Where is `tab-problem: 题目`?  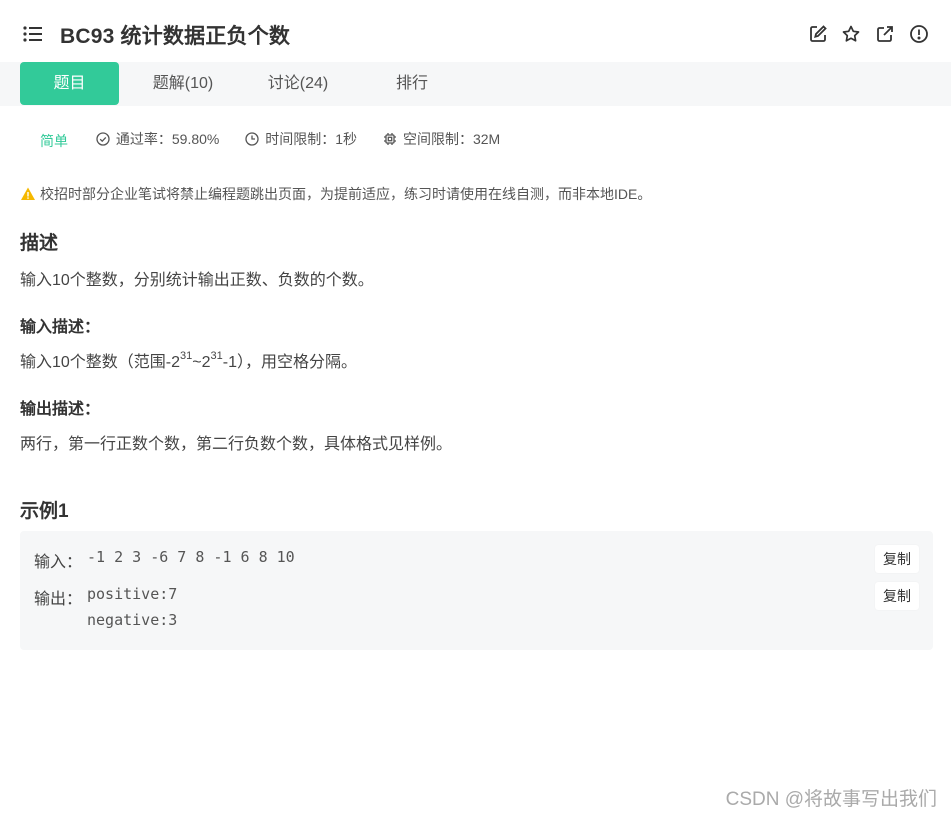
tab-problem: 题目 is located at coordinates (69, 83).